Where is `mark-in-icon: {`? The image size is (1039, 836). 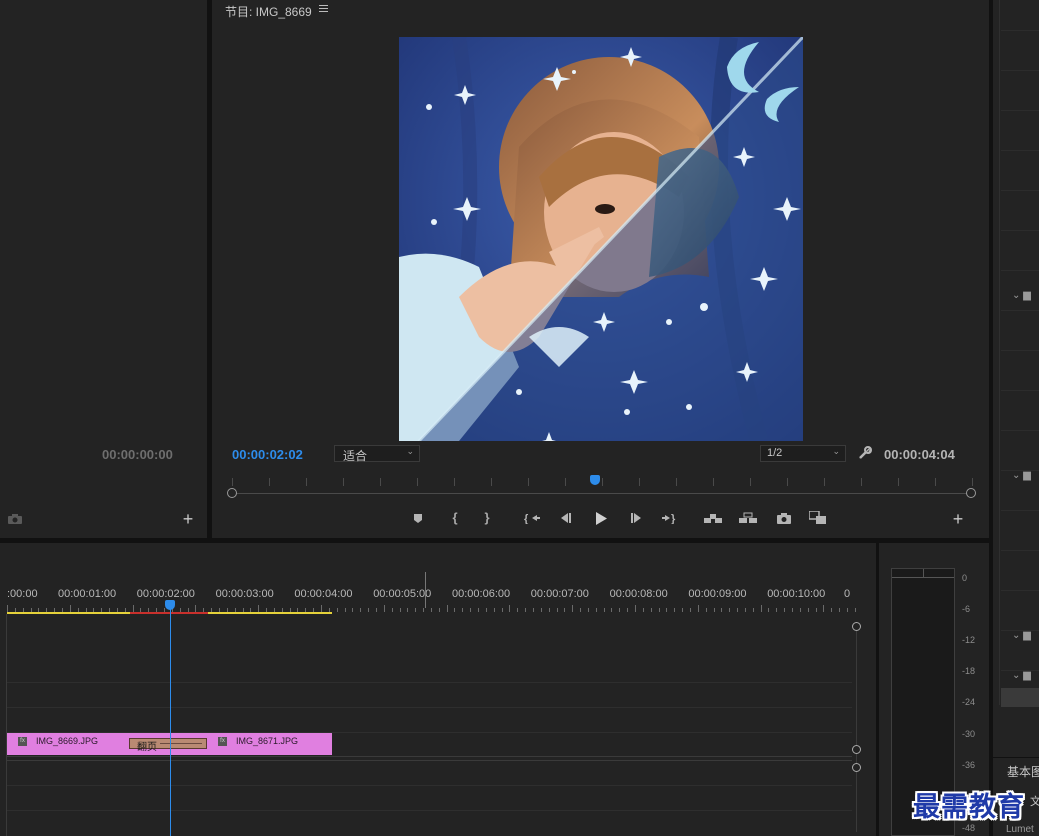
mark-in-icon: { is located at coordinates (455, 517).